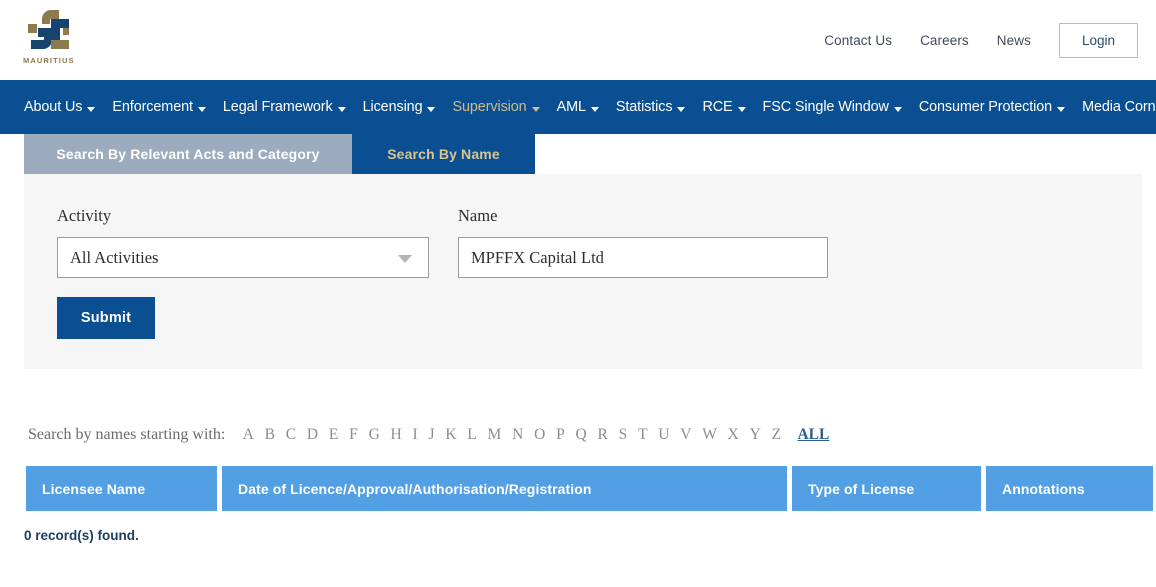 This screenshot has height=587, width=1156. I want to click on alphabet-link-x: X, so click(733, 434).